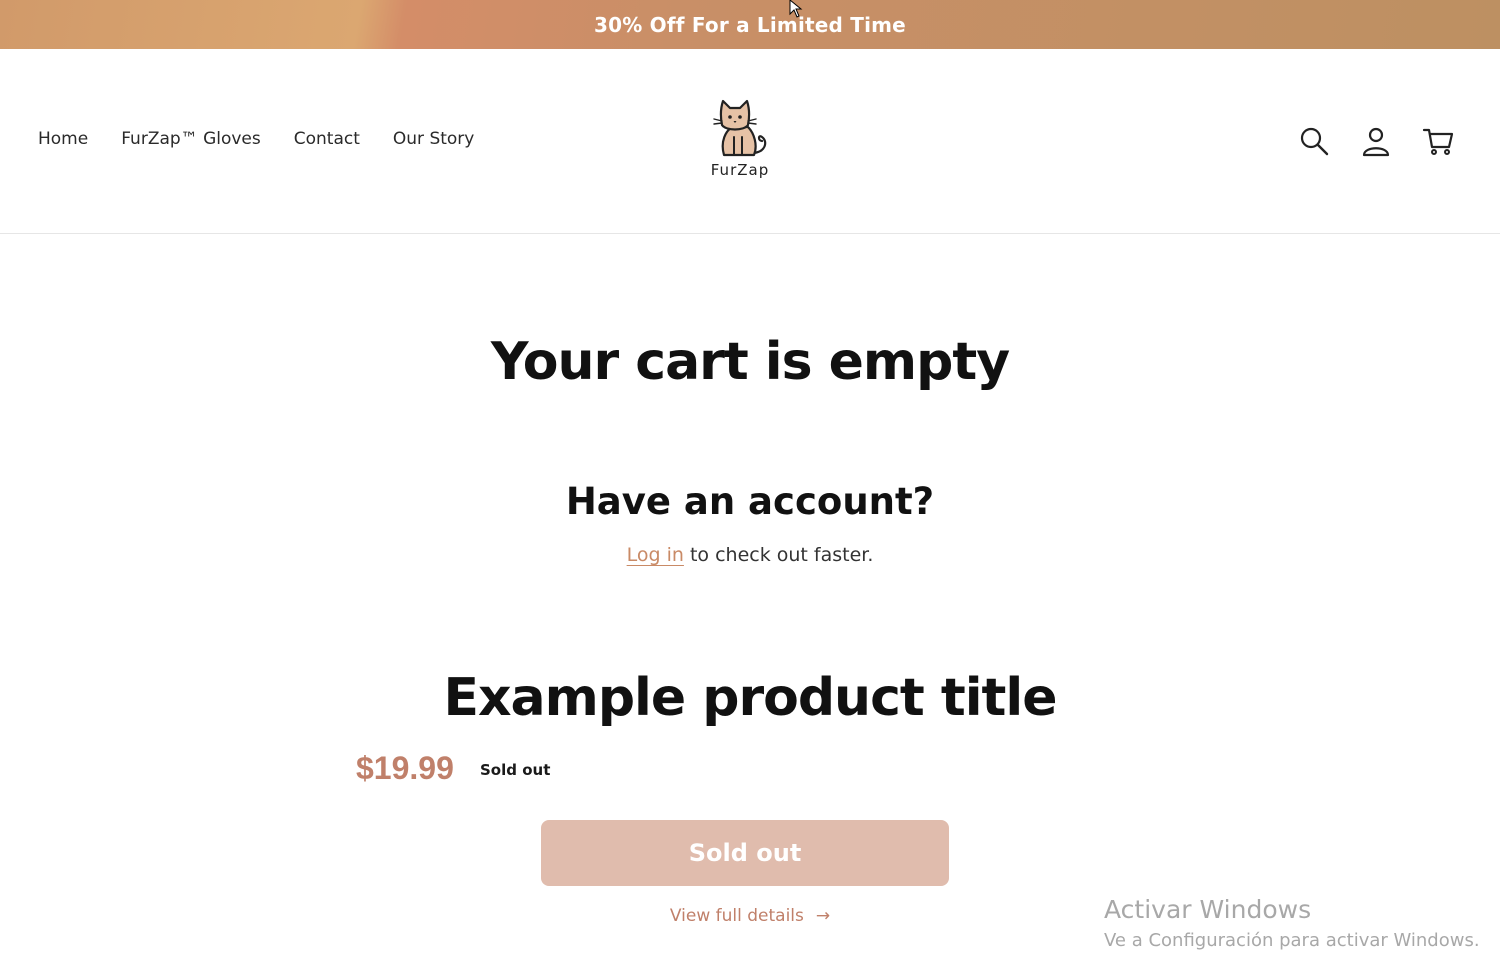  Describe the element at coordinates (433, 139) in the screenshot. I see `nav-item-our-story: Our Story` at that location.